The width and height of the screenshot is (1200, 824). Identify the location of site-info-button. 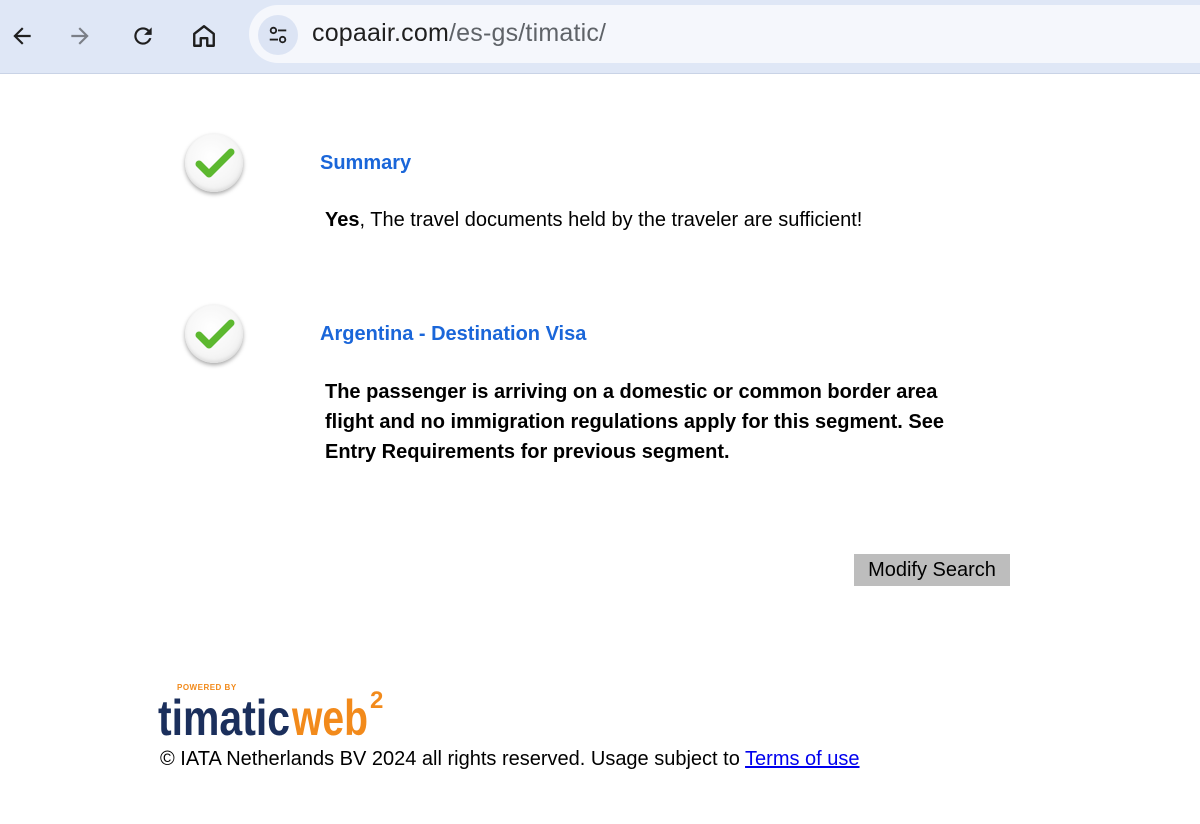
(278, 35).